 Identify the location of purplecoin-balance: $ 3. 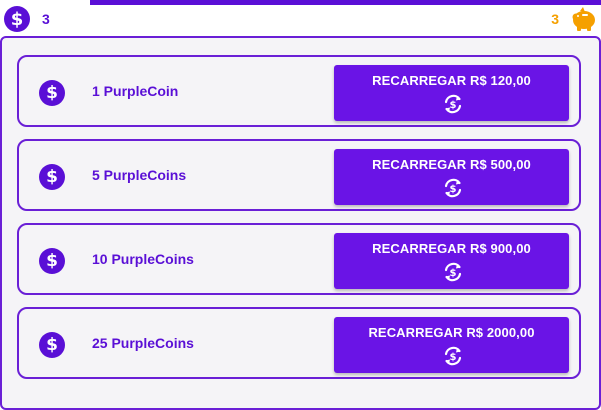
(27, 19).